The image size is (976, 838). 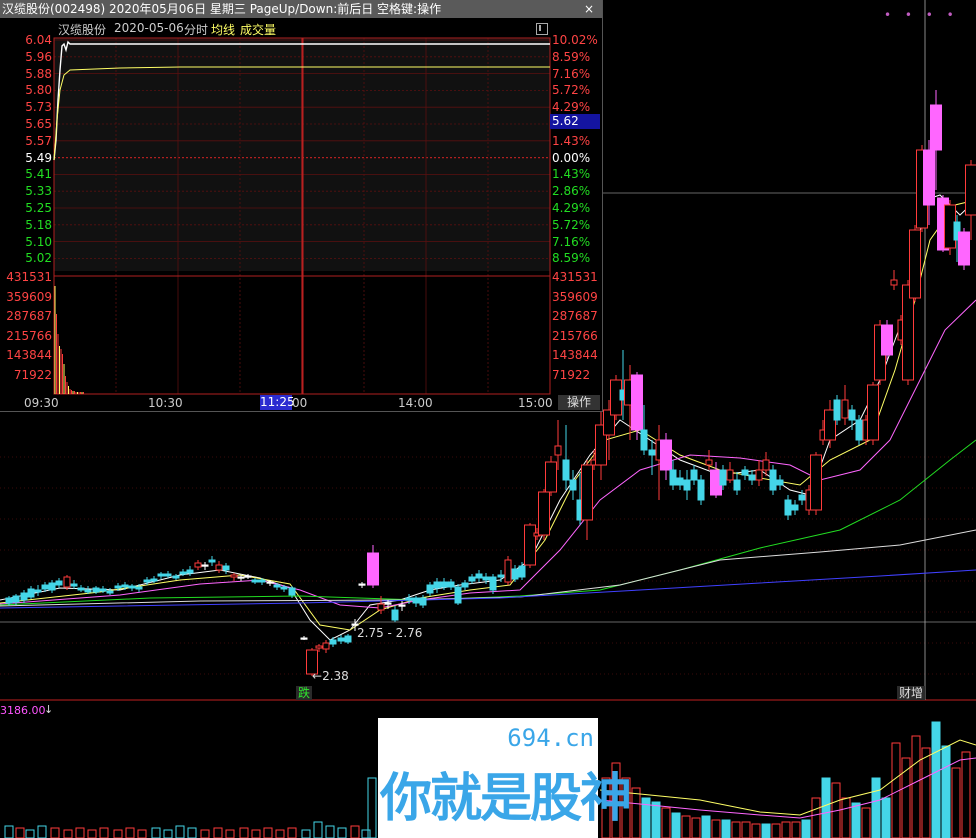 What do you see at coordinates (38, 258) in the screenshot?
I see `price-axis-label: 5.02` at bounding box center [38, 258].